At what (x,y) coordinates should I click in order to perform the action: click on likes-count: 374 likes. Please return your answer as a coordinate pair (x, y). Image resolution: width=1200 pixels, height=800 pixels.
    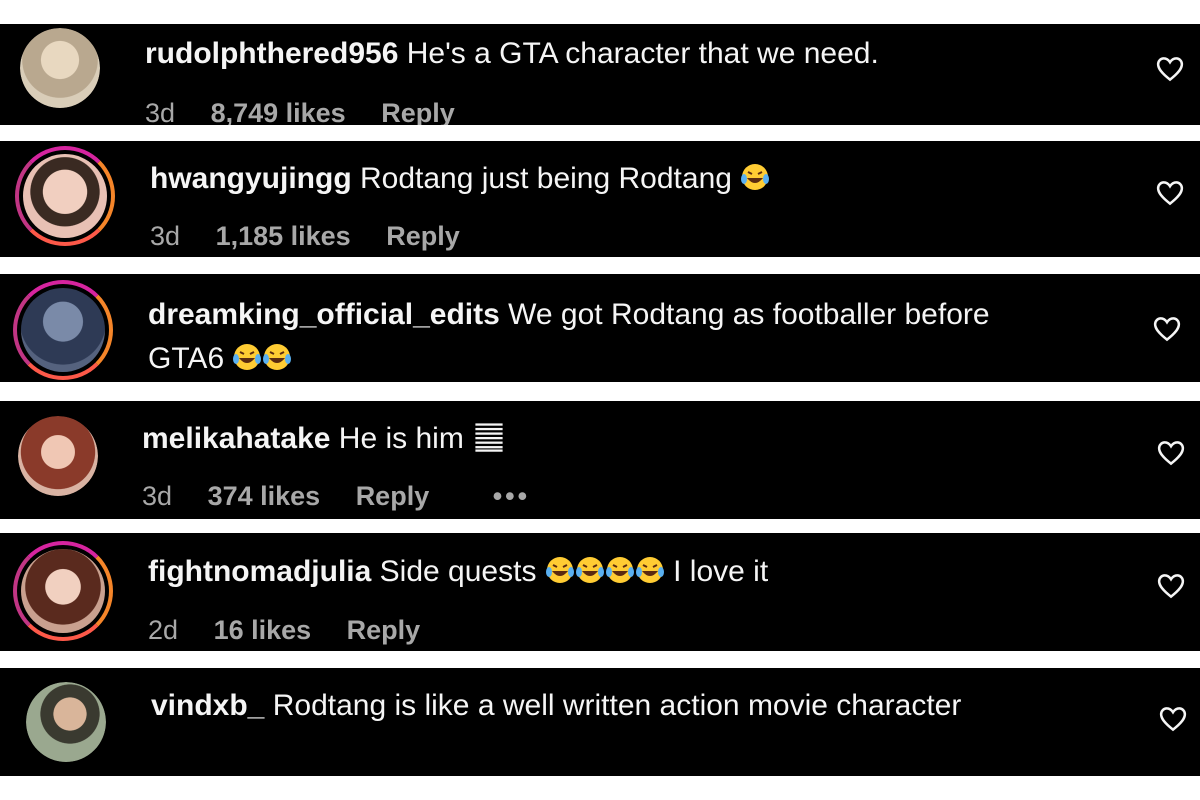
    Looking at the image, I should click on (264, 496).